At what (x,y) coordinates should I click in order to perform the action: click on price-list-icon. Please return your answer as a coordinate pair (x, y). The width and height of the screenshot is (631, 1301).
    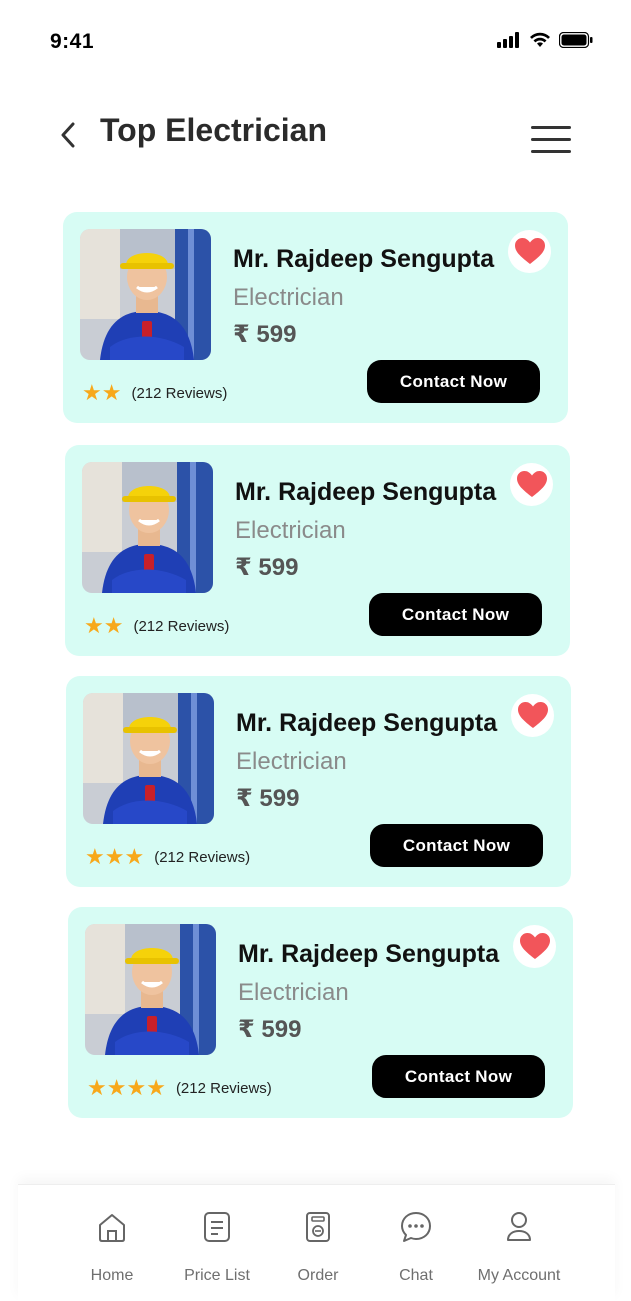
    Looking at the image, I should click on (217, 1227).